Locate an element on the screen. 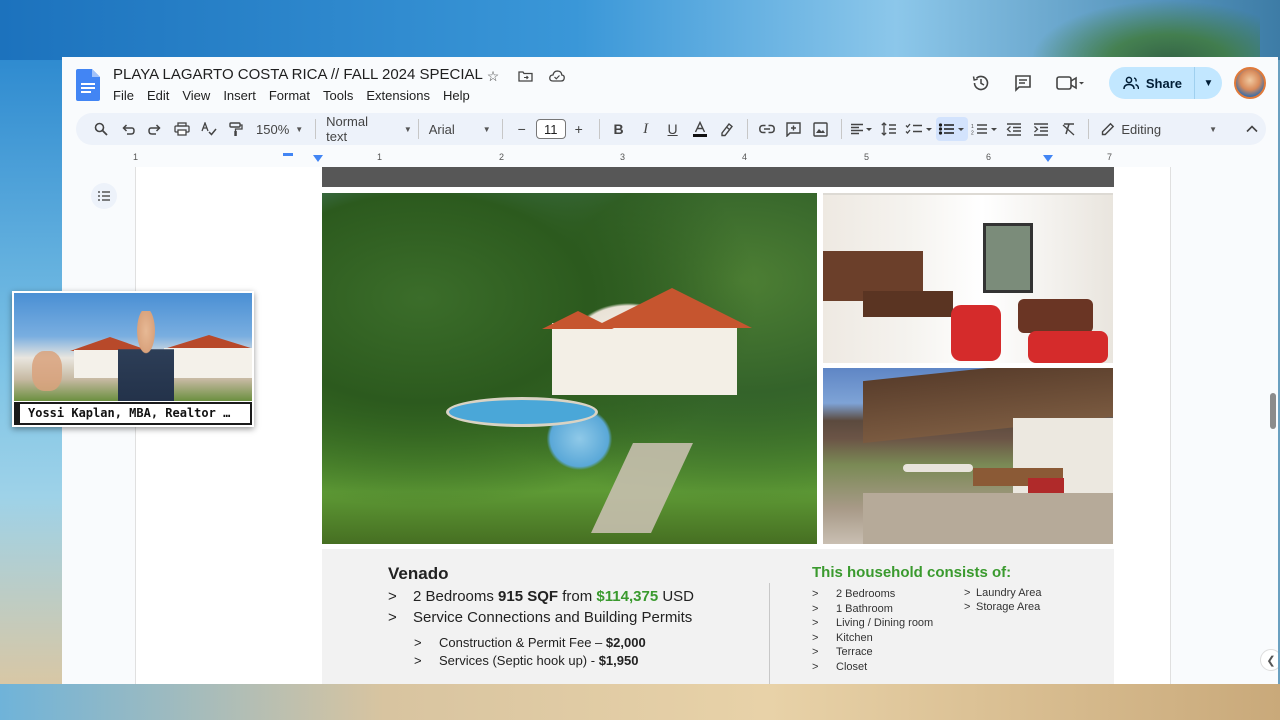 The width and height of the screenshot is (1280, 720). insert-link-icon is located at coordinates (767, 129).